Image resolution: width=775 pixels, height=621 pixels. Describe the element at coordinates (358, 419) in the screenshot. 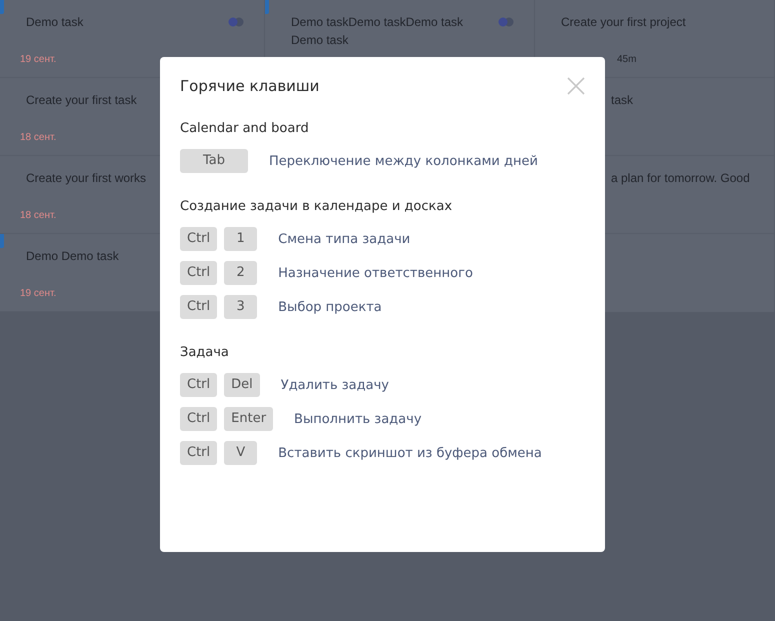

I see `shortcut-description: Выполнить задачу` at that location.